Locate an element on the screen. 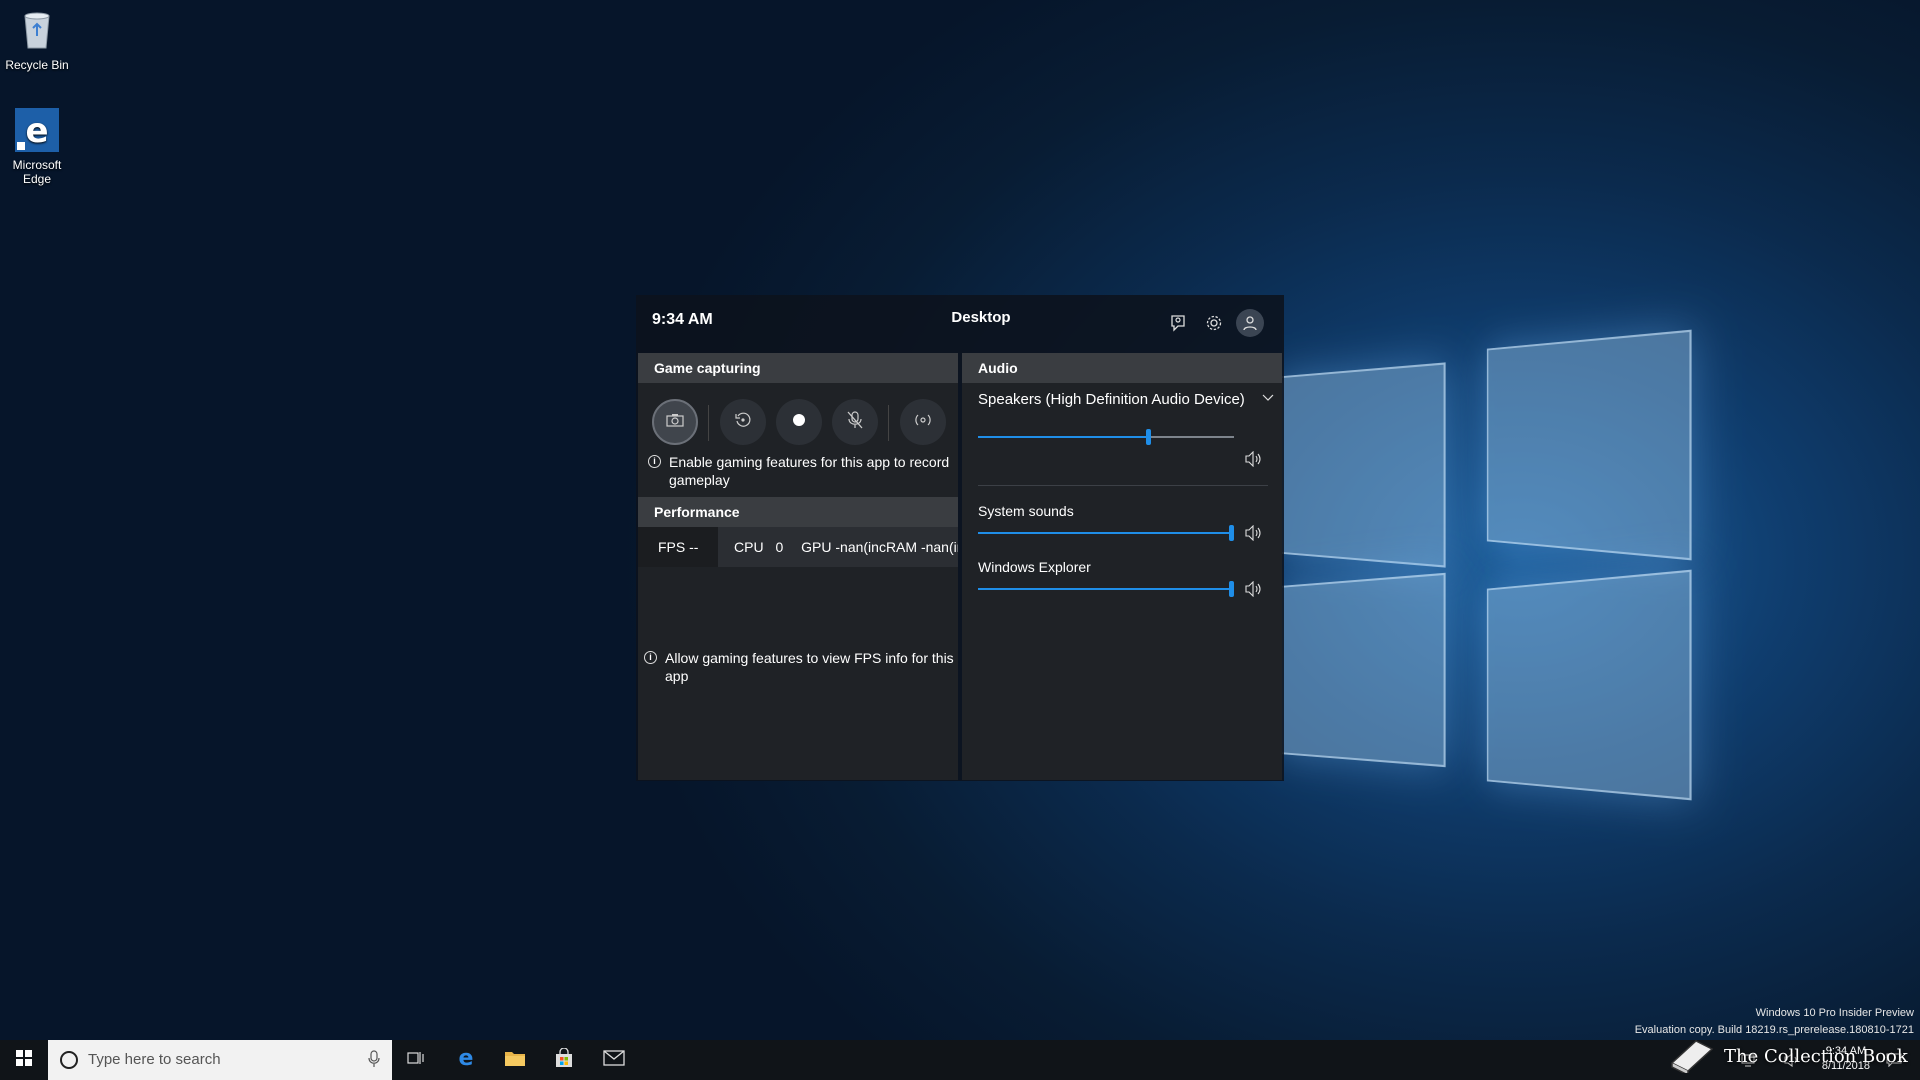 Image resolution: width=1920 pixels, height=1080 pixels. performance-stats: FPS -- CPU 0 GPU -nan(incRAM -nan(inc is located at coordinates (798, 547).